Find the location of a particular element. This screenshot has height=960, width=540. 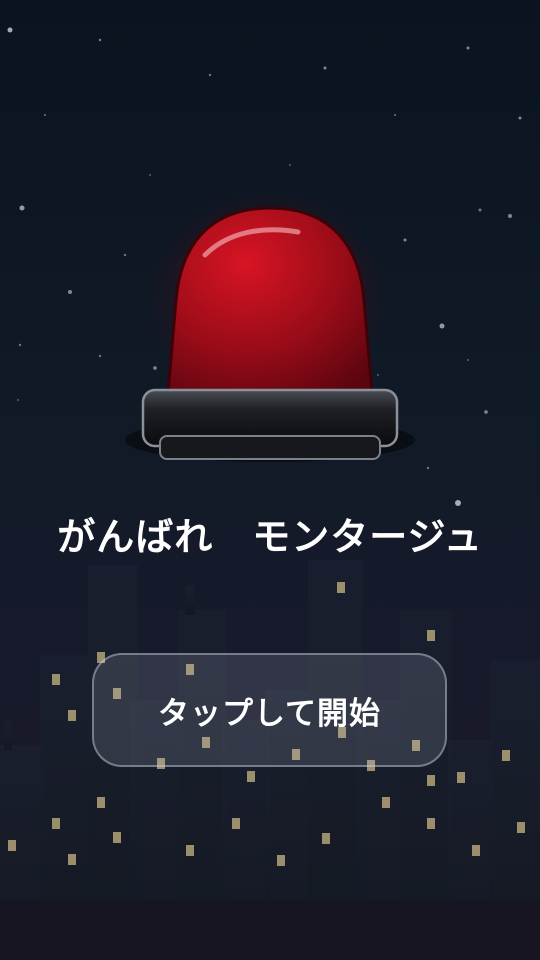

game-title: がんばれ モンタージュ is located at coordinates (270, 537).